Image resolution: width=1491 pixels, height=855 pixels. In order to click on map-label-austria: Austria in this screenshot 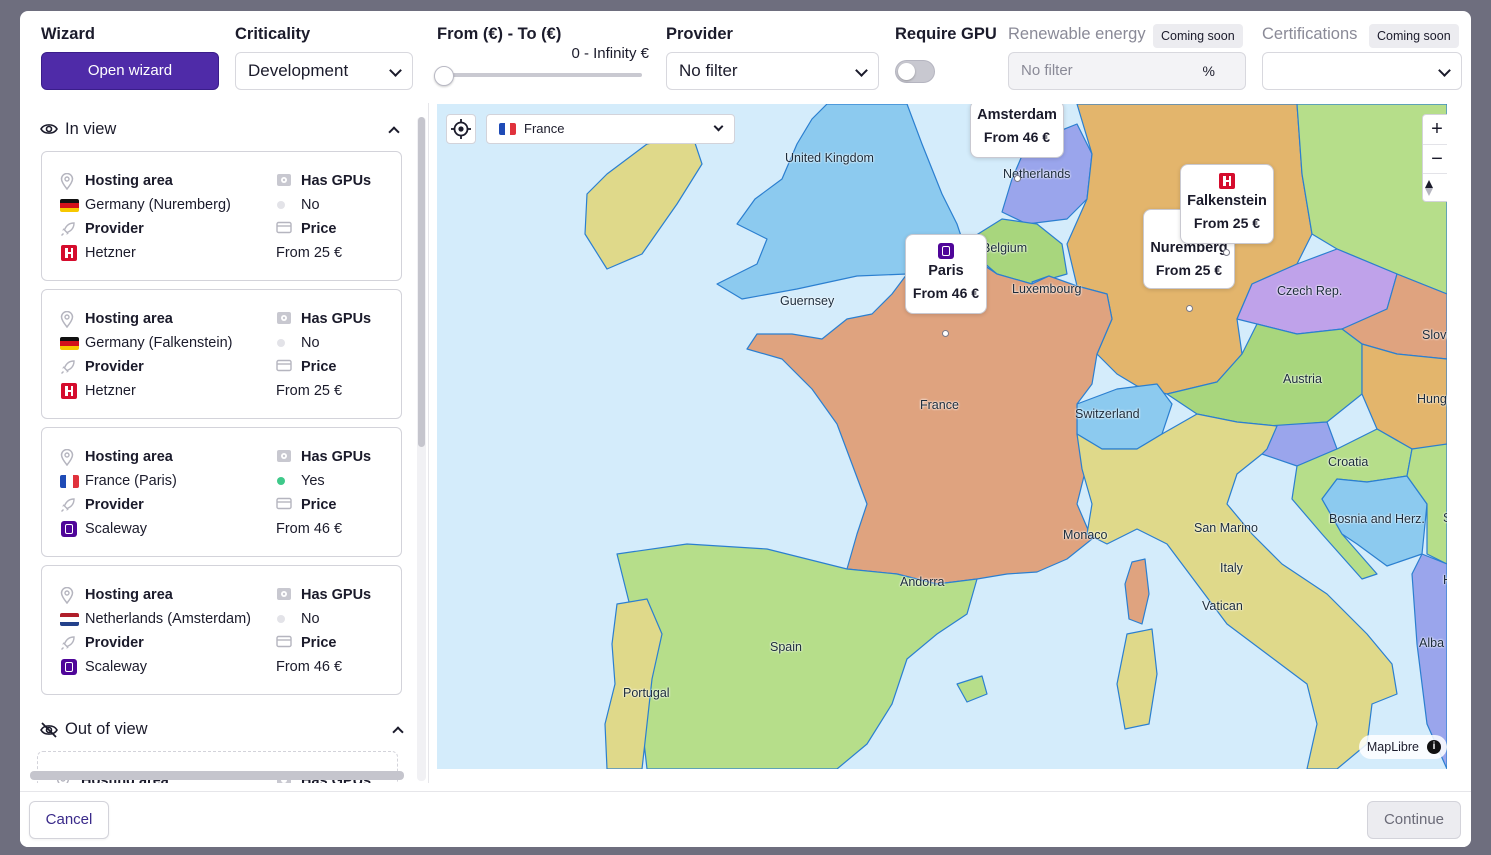, I will do `click(1302, 379)`.